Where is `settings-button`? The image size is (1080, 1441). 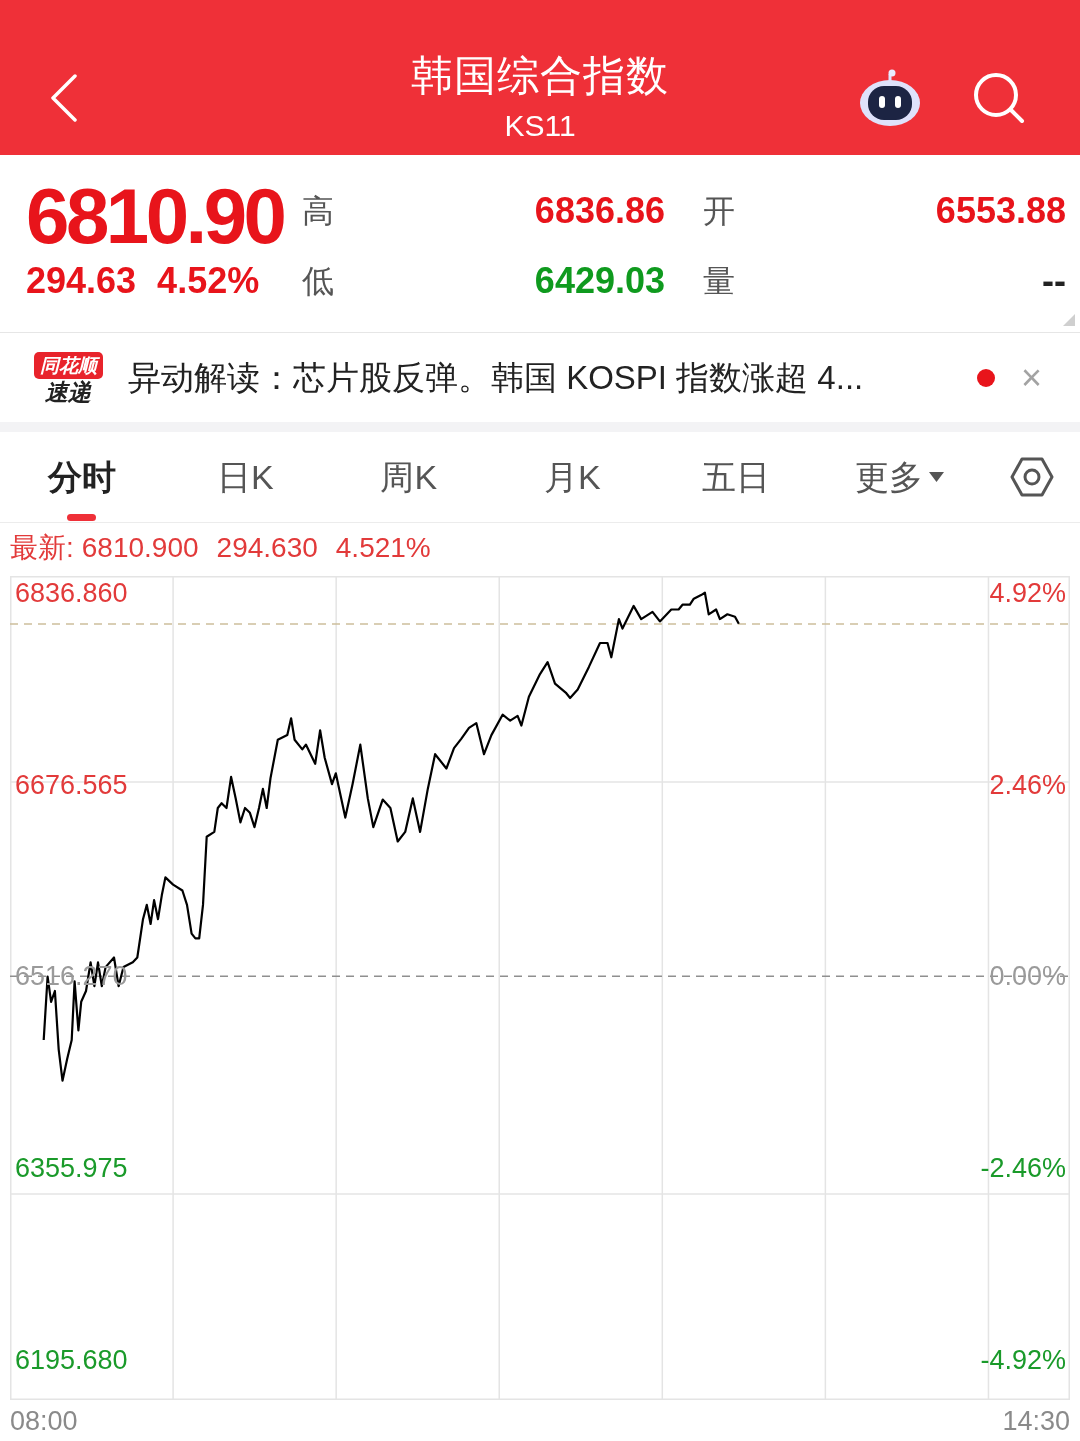
settings-button is located at coordinates (1031, 477).